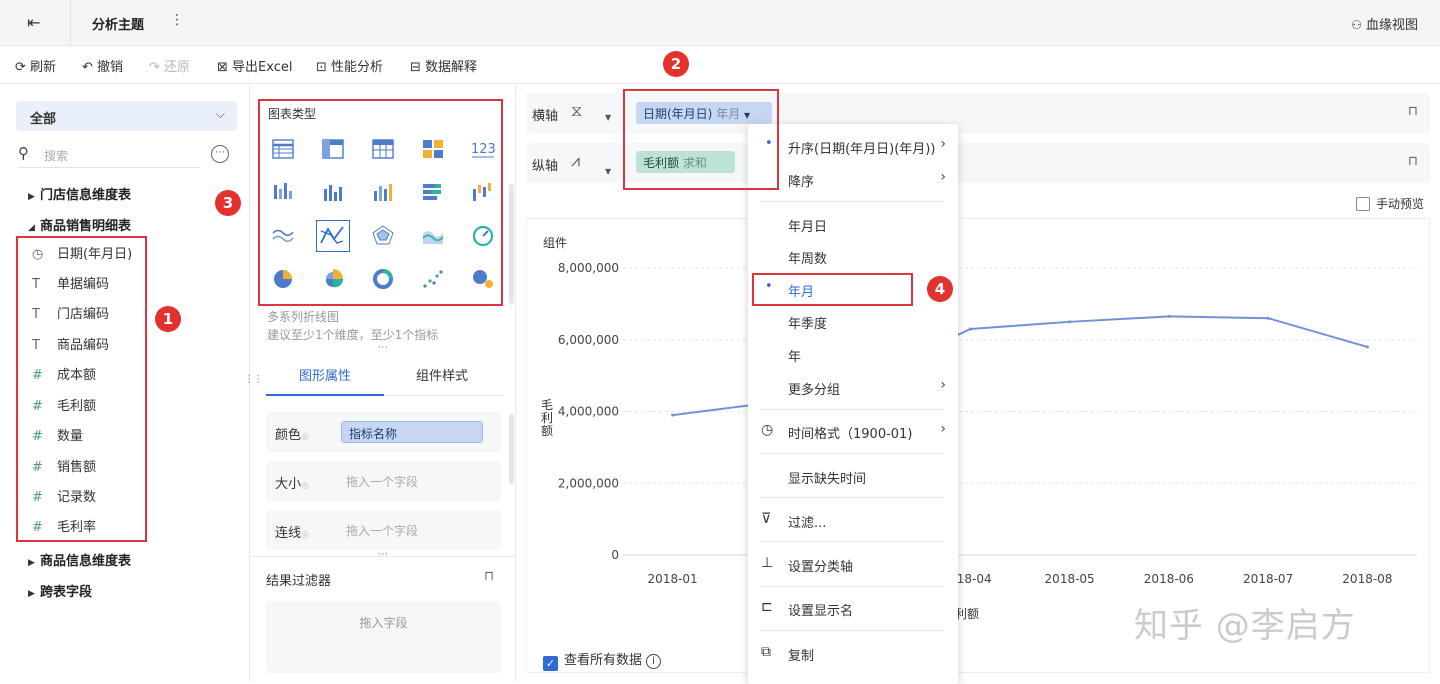 The height and width of the screenshot is (684, 1440). What do you see at coordinates (254, 65) in the screenshot?
I see `export-excel-button: ⊠ 导出Excel` at bounding box center [254, 65].